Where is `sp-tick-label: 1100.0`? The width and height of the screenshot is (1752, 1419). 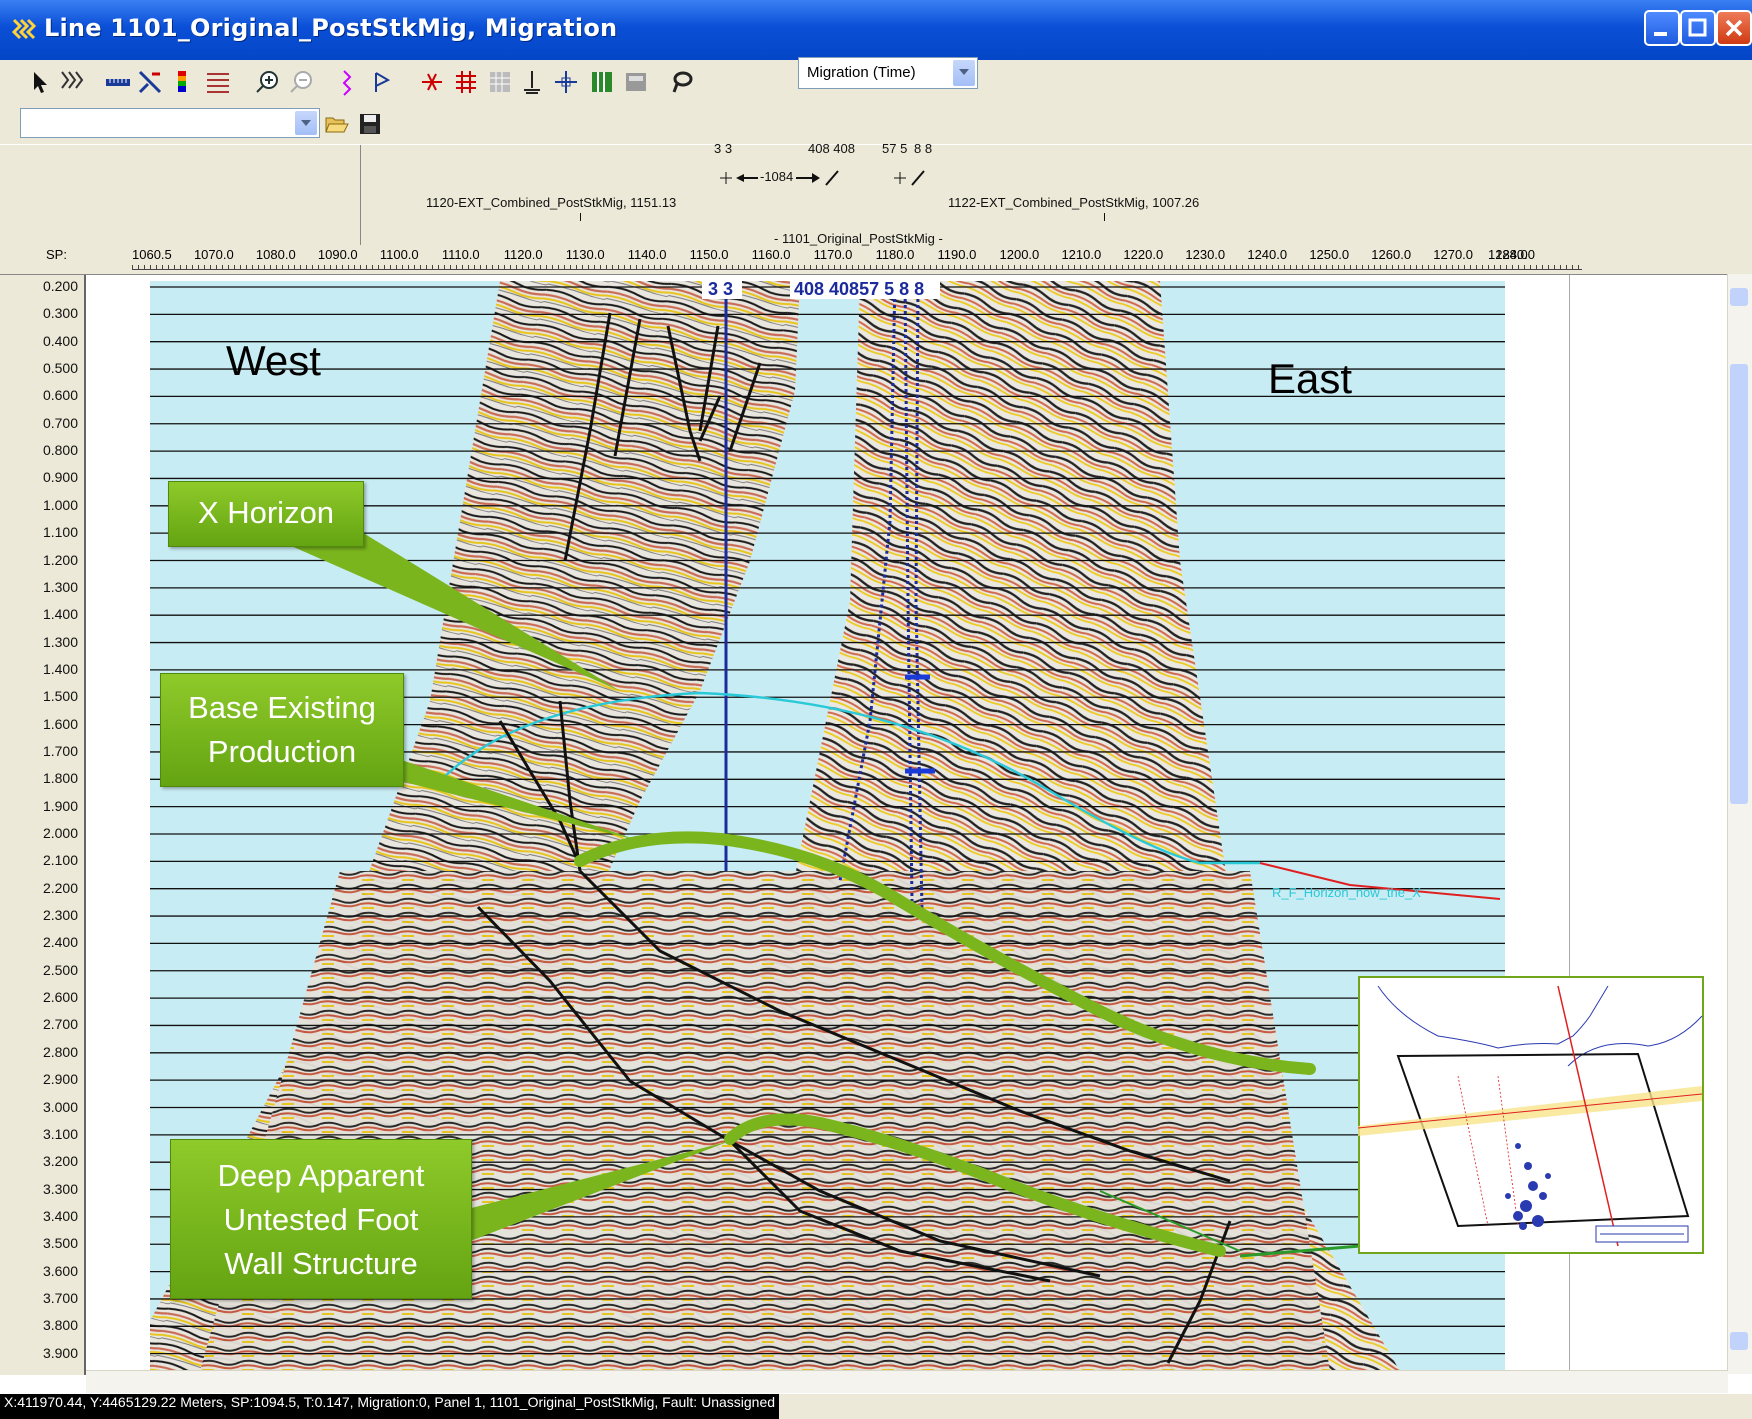
sp-tick-label: 1100.0 is located at coordinates (399, 254).